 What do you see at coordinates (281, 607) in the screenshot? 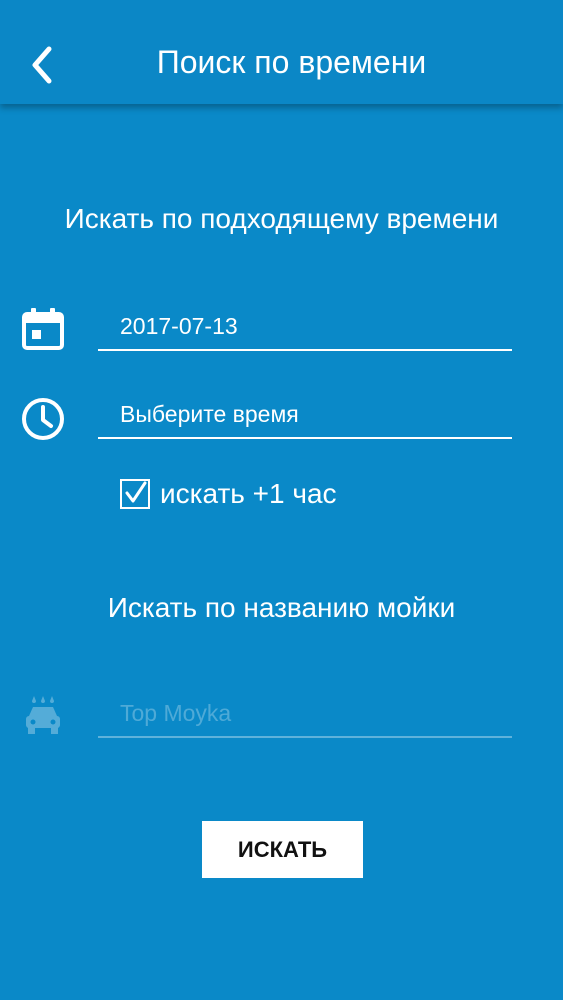
I see `name-section-title: Искать по названию мойки` at bounding box center [281, 607].